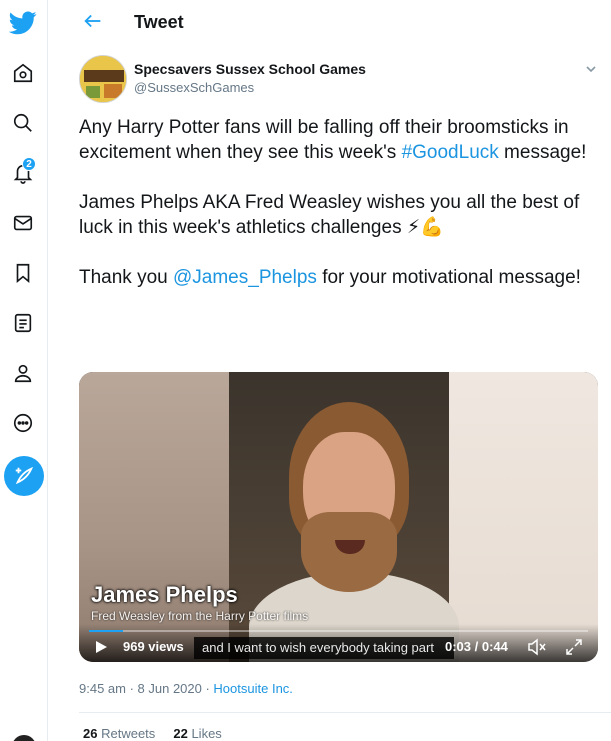  I want to click on author-avatar, so click(103, 79).